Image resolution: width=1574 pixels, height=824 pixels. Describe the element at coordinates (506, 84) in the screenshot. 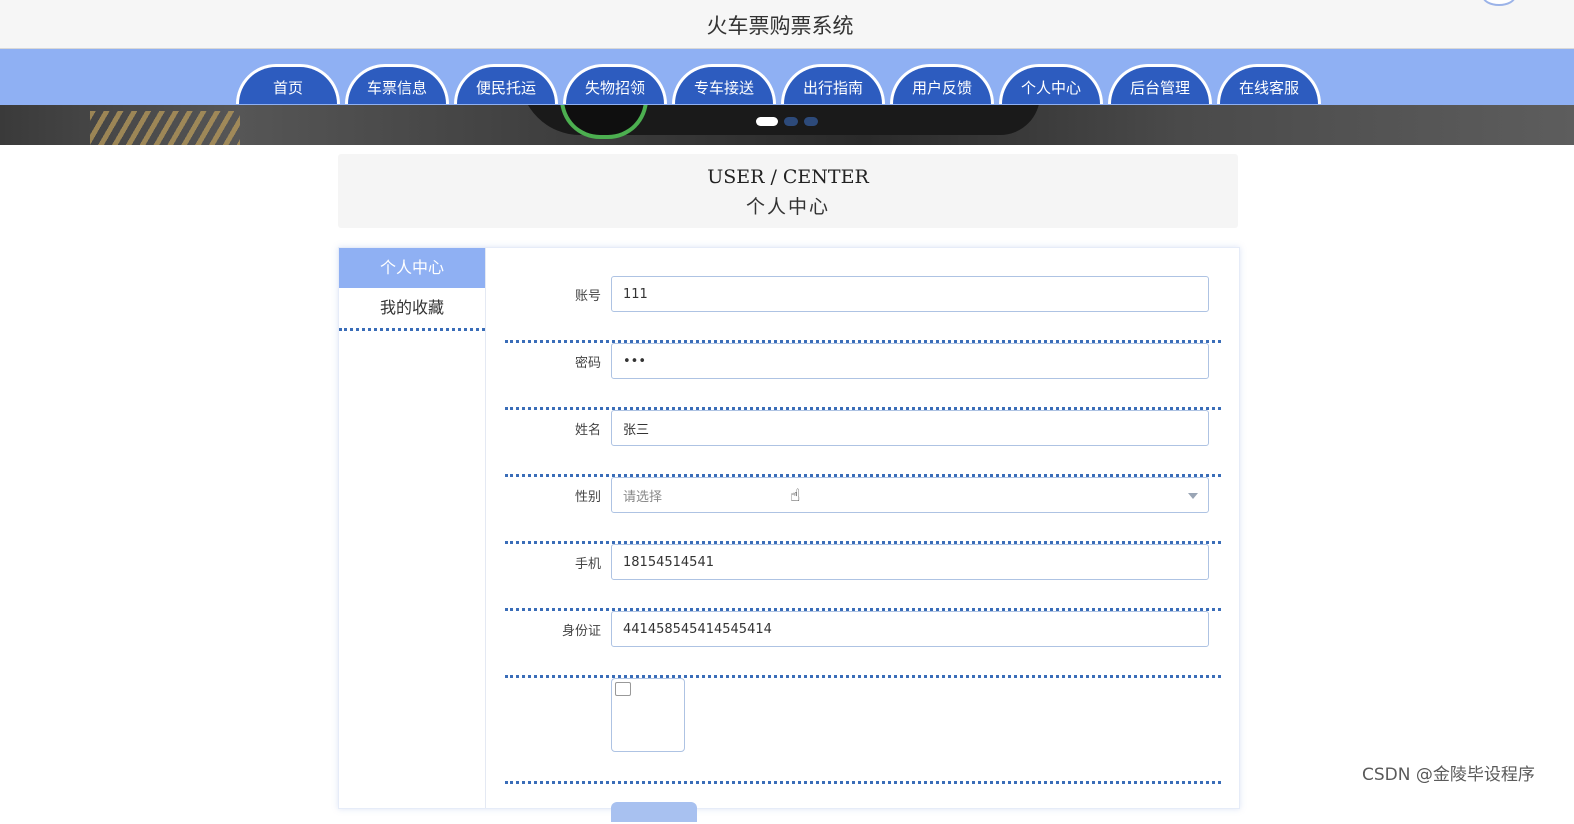

I see `nav-item-consignment: 便民托运` at that location.